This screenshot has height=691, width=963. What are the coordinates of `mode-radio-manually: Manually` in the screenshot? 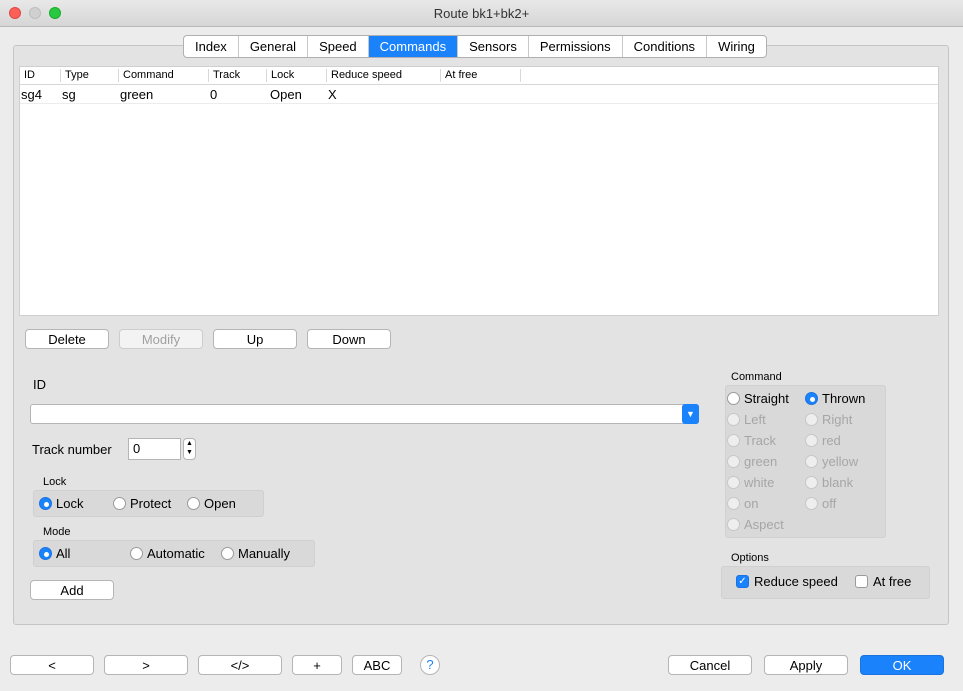 It's located at (255, 553).